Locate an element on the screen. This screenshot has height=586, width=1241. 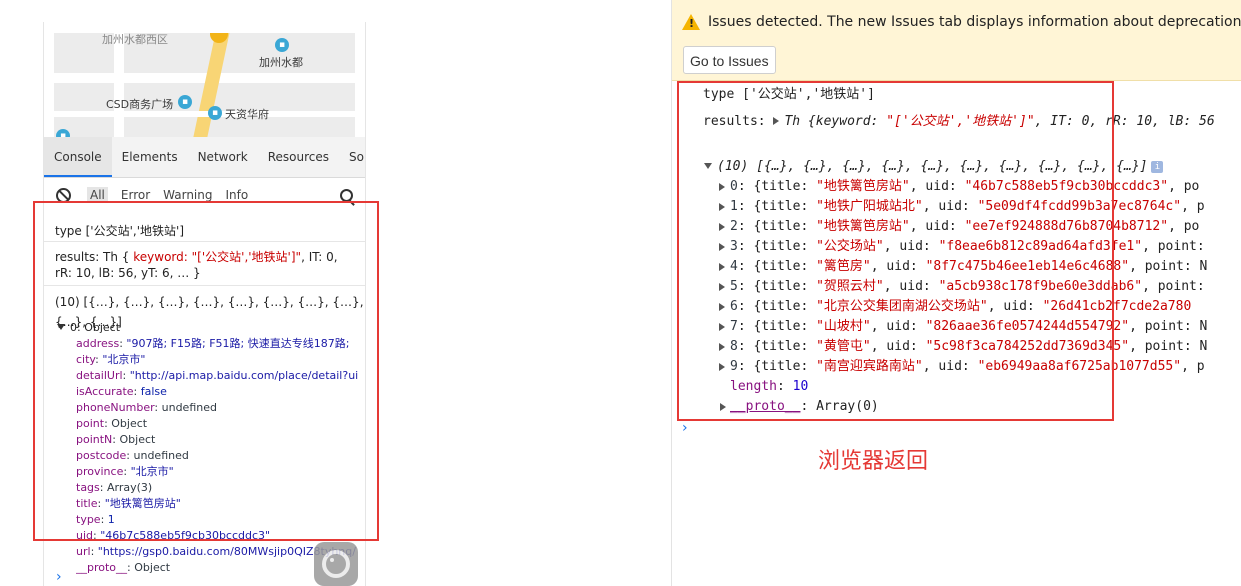
filter-warning: Warning is located at coordinates (187, 195).